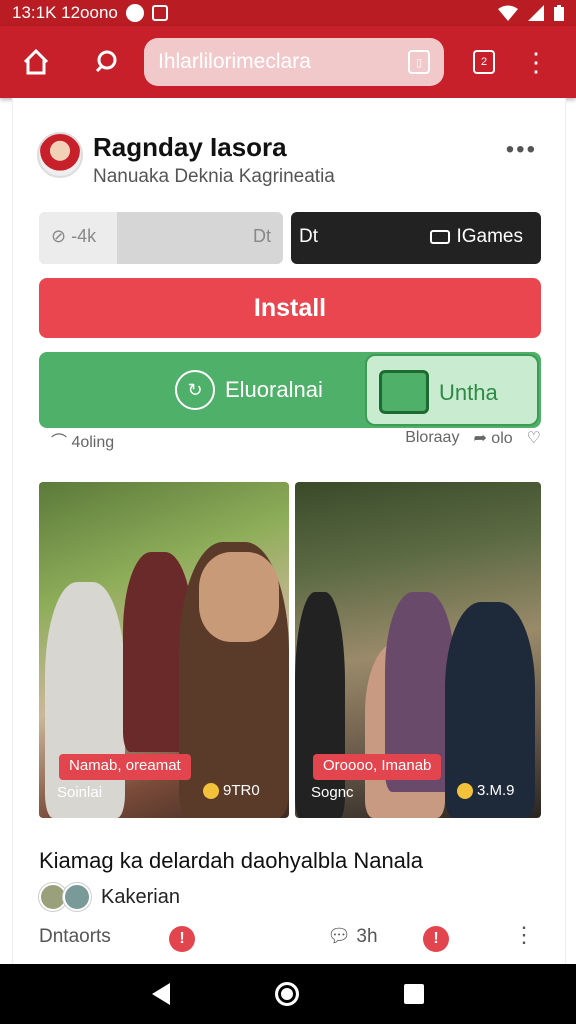 The height and width of the screenshot is (1024, 576). Describe the element at coordinates (432, 437) in the screenshot. I see `meta-right-label: Bloraay` at that location.